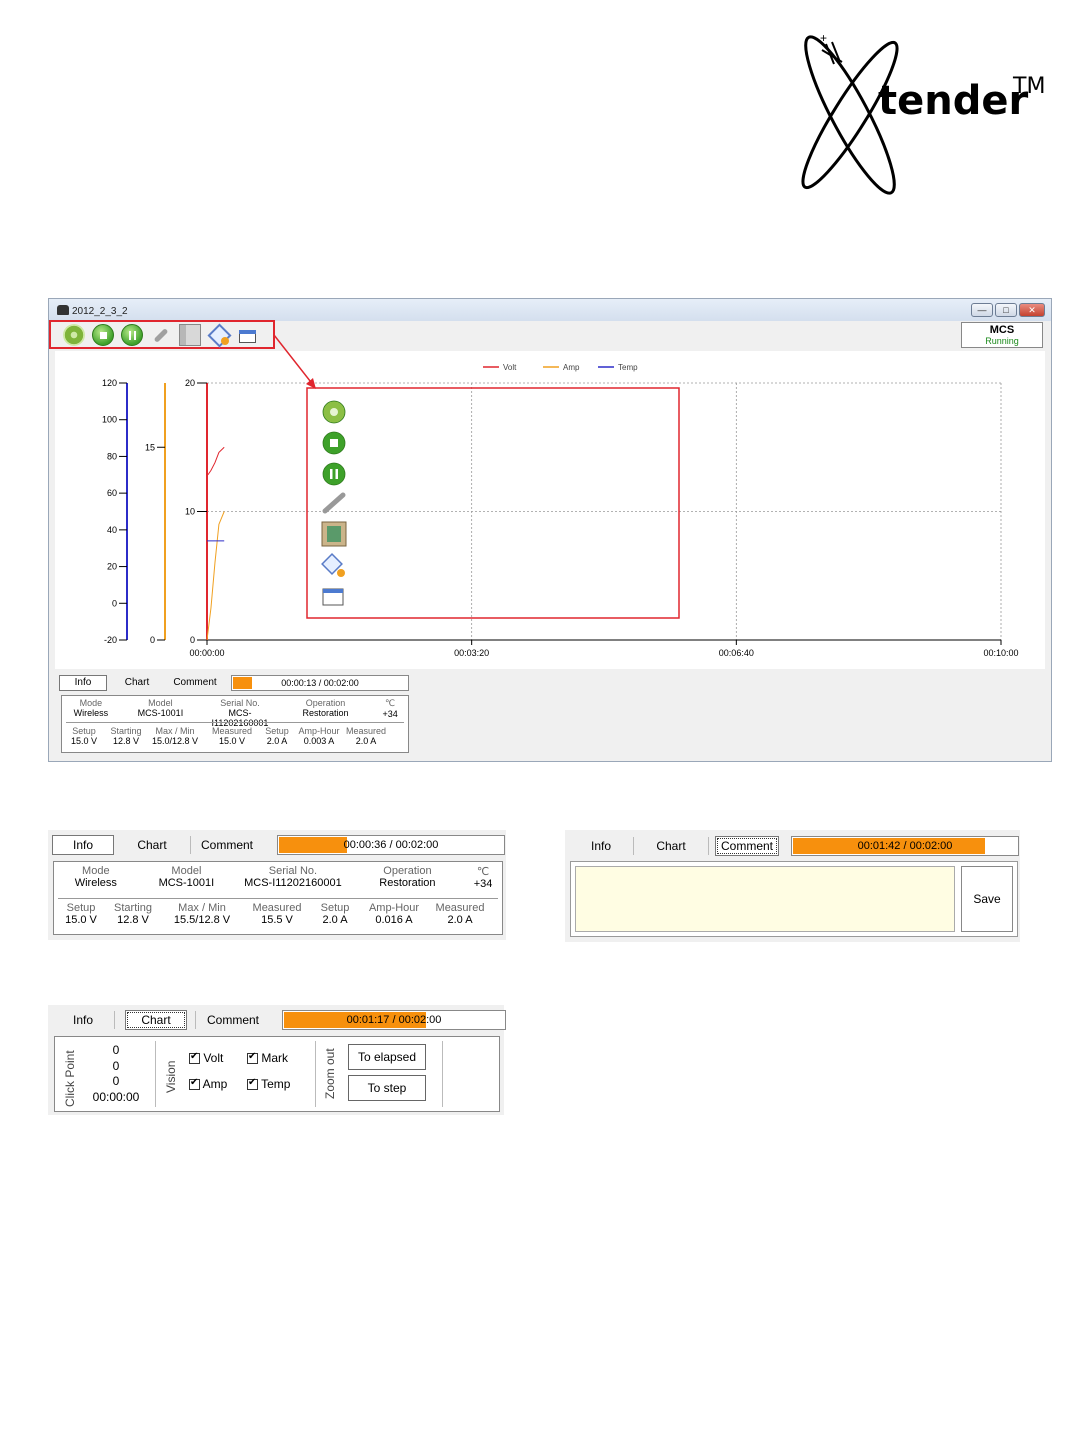  I want to click on series-line-amp, so click(215, 576).